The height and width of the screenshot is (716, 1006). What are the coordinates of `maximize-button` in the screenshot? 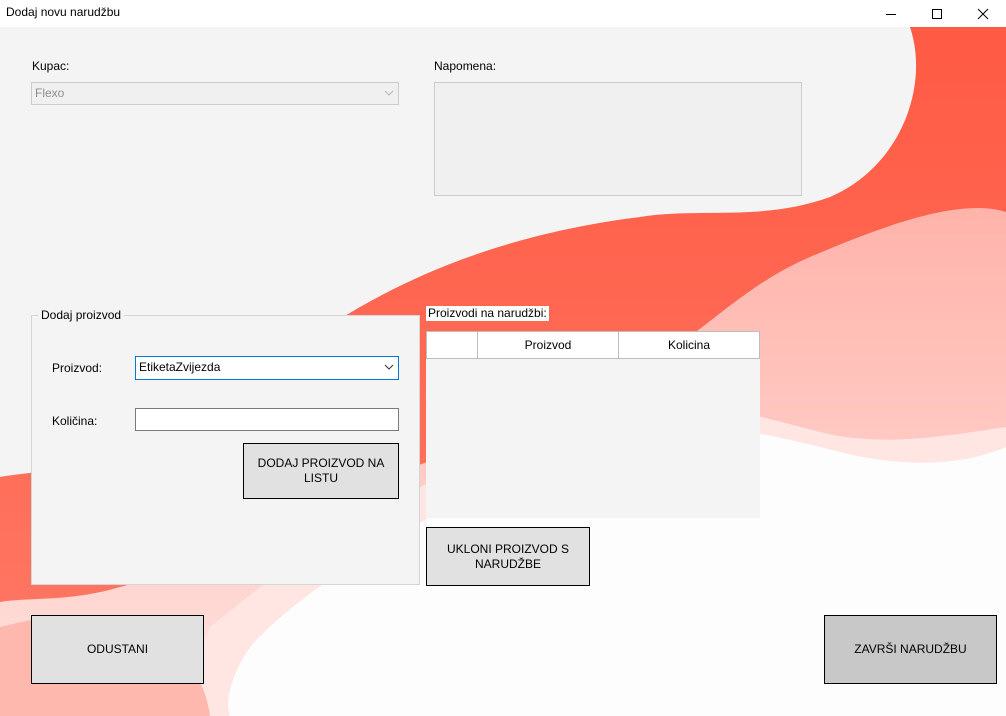 It's located at (937, 13).